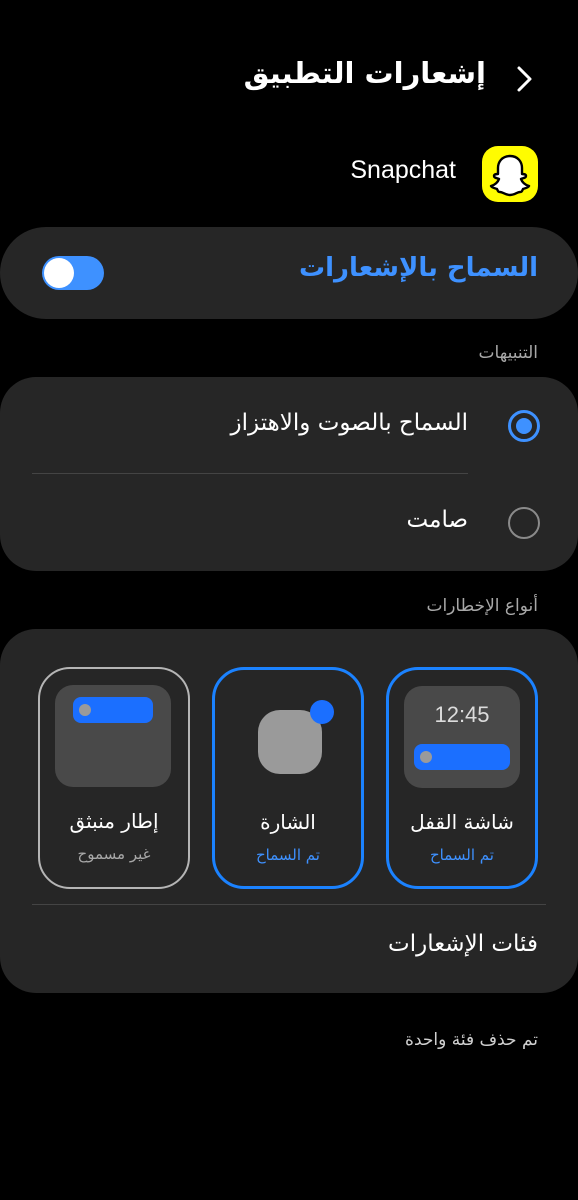 This screenshot has width=578, height=1200. What do you see at coordinates (462, 822) in the screenshot?
I see `tile-name: شاشة القفل` at bounding box center [462, 822].